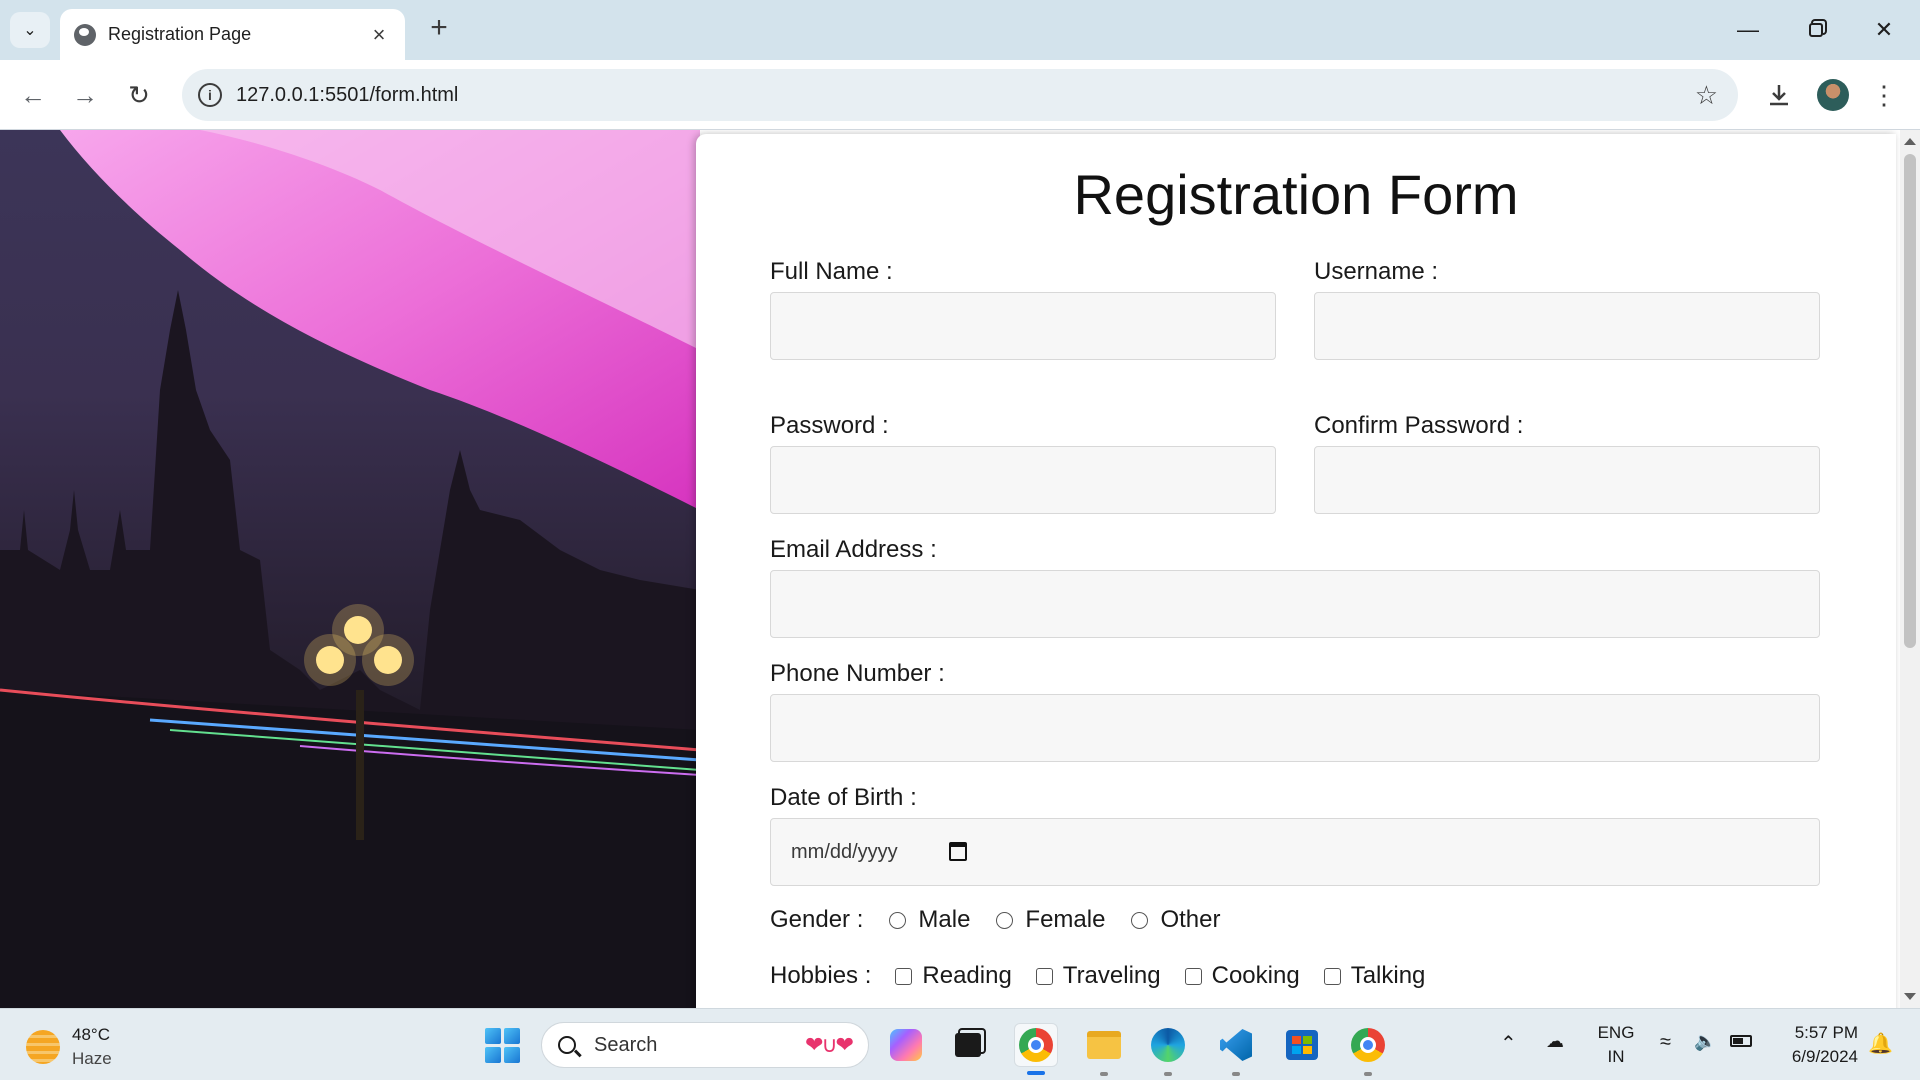 This screenshot has width=1920, height=1080. Describe the element at coordinates (1567, 326) in the screenshot. I see `username-input` at that location.